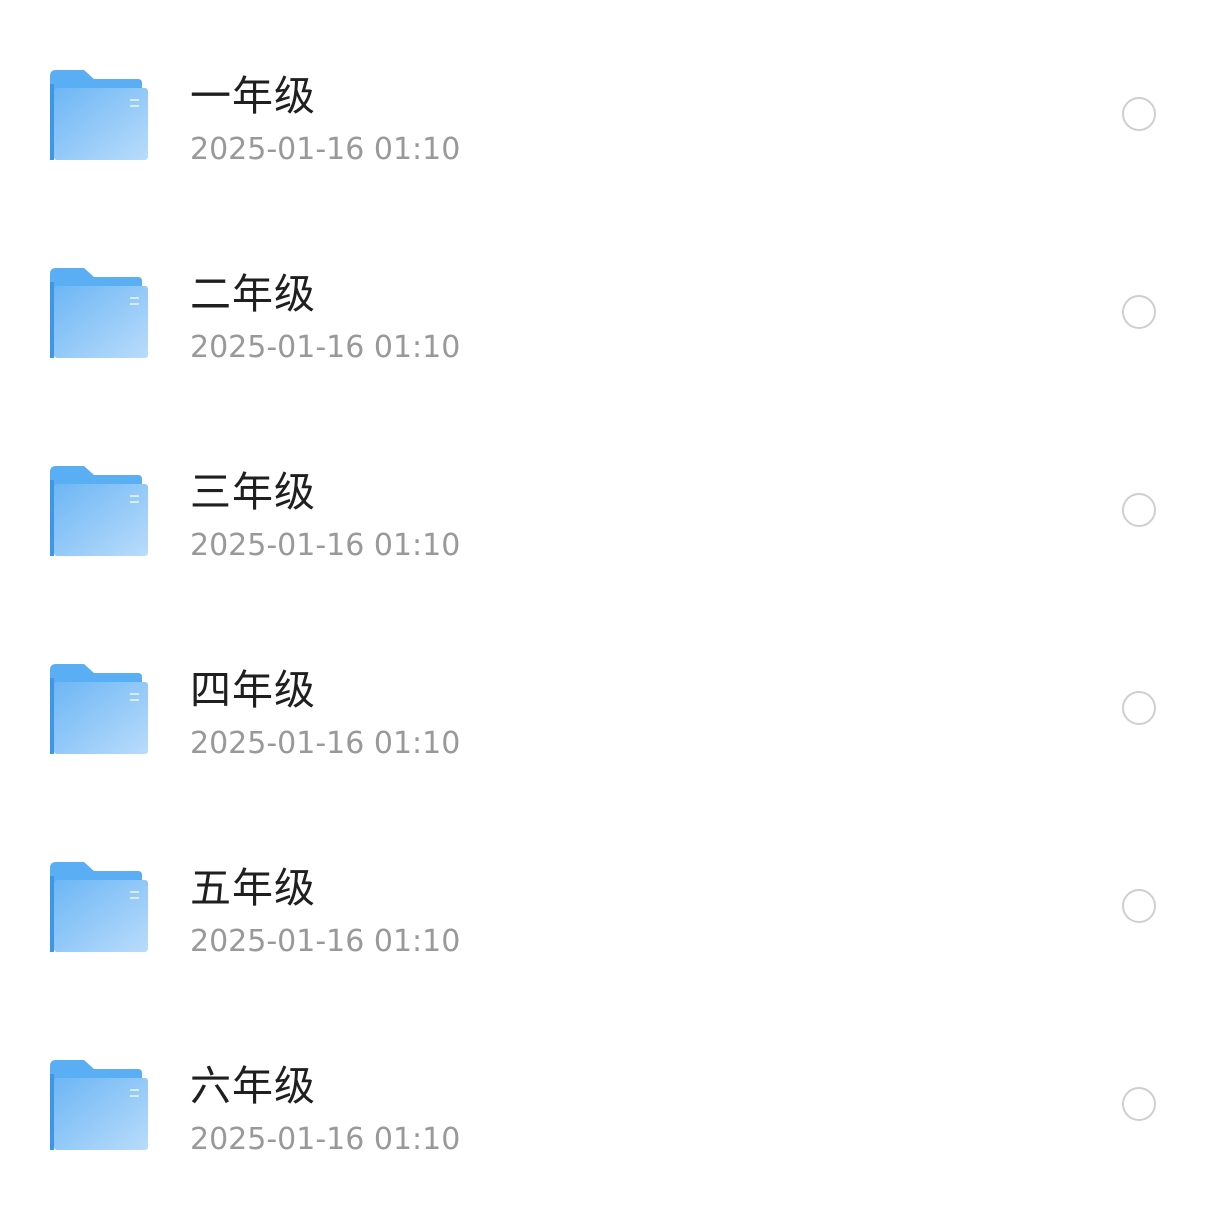 The height and width of the screenshot is (1209, 1215). I want to click on folder-name: 四年级, so click(253, 690).